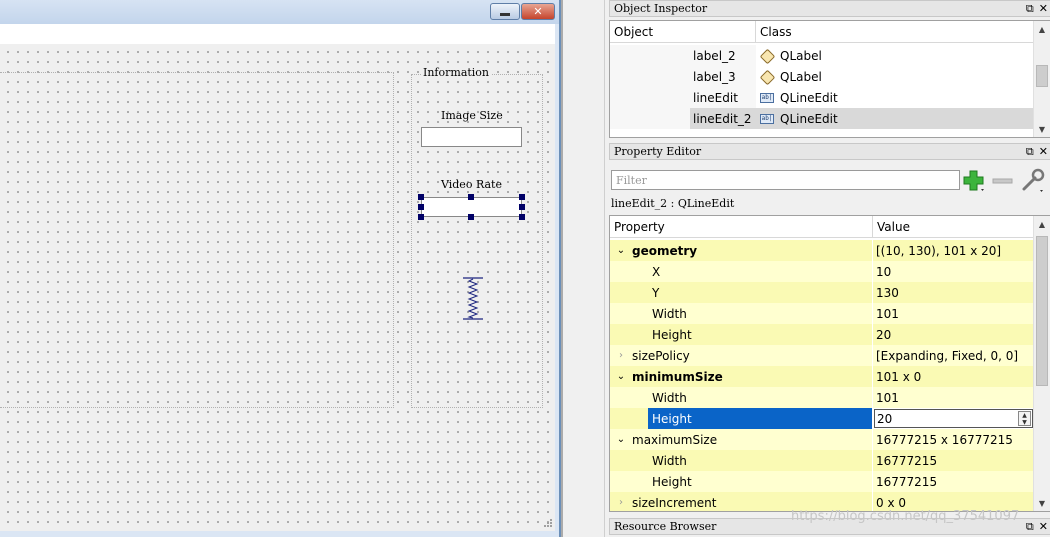 This screenshot has width=1050, height=537. I want to click on minimize-icon, so click(505, 14).